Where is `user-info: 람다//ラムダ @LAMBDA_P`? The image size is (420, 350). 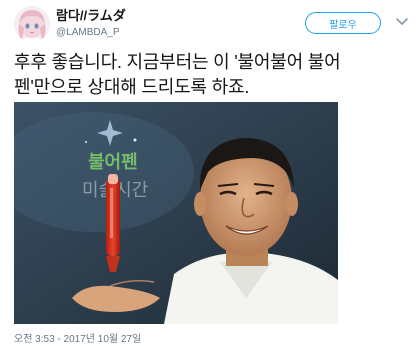 user-info: 람다//ラムダ @LAMBDA_P is located at coordinates (91, 24).